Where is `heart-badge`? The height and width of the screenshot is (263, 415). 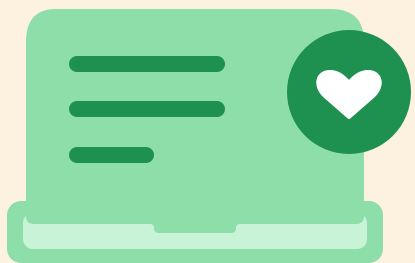 heart-badge is located at coordinates (349, 92).